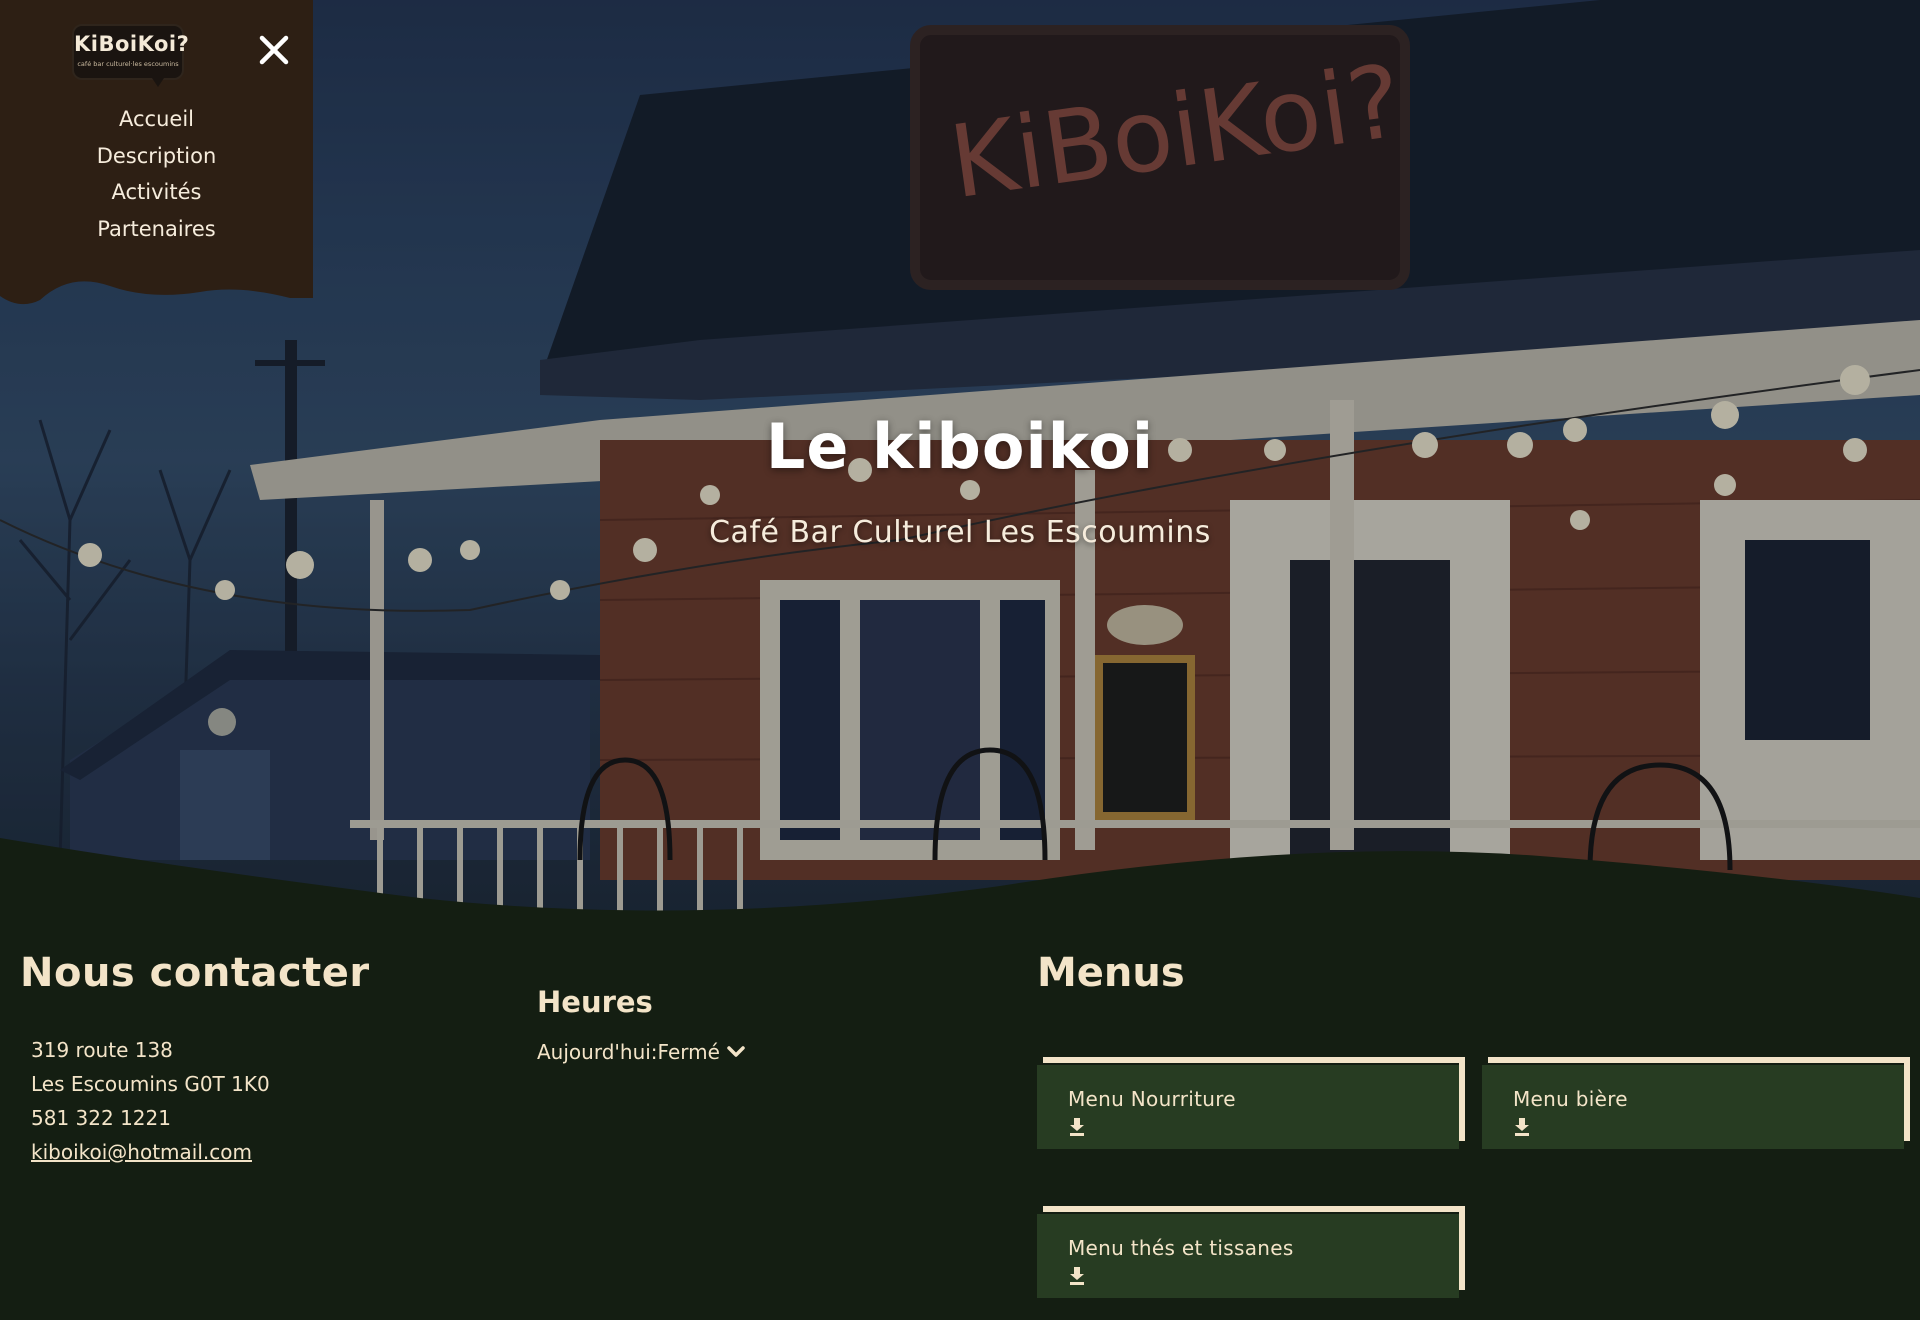 The height and width of the screenshot is (1320, 1920). I want to click on section-wave-divider, so click(960, 883).